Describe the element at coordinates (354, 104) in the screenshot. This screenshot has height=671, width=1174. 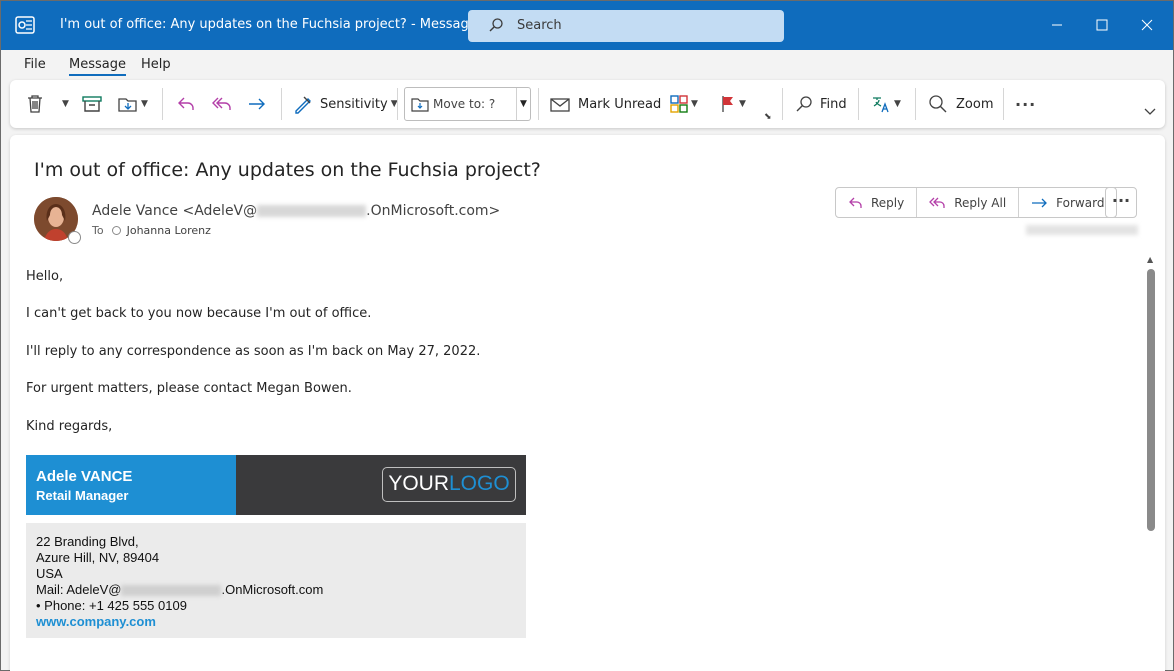
I see `sensitivity-label: Sensitivity` at that location.